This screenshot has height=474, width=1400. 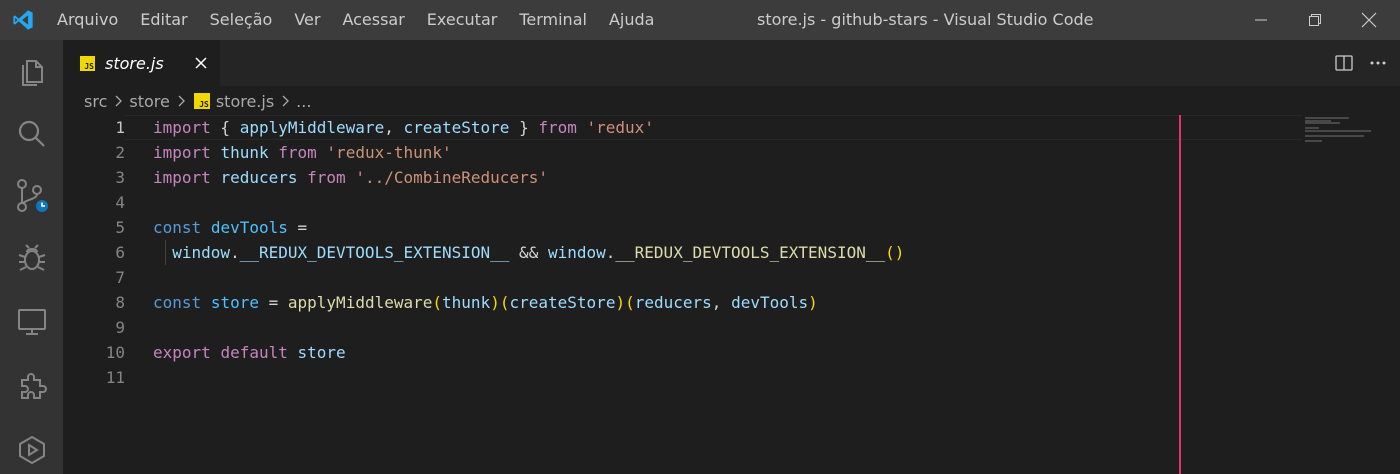 I want to click on puzzle-icon, so click(x=33, y=386).